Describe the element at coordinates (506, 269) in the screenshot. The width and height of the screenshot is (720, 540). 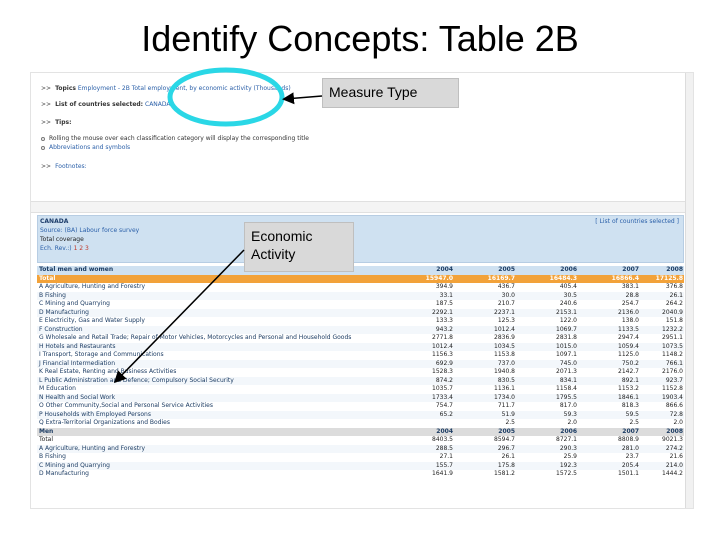
I see `cell-value: 2005` at that location.